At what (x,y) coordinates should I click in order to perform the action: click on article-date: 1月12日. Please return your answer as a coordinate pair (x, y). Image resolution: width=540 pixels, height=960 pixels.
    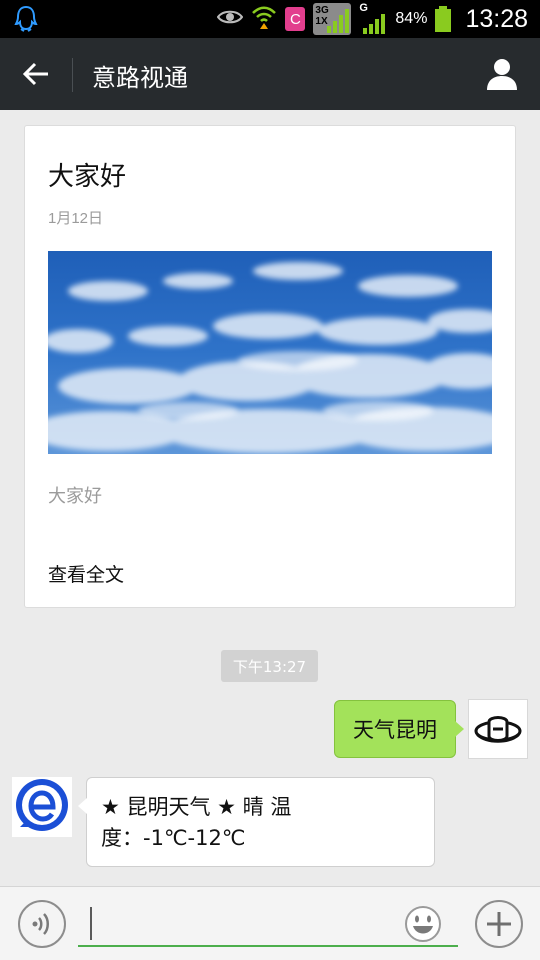
    Looking at the image, I should click on (76, 218).